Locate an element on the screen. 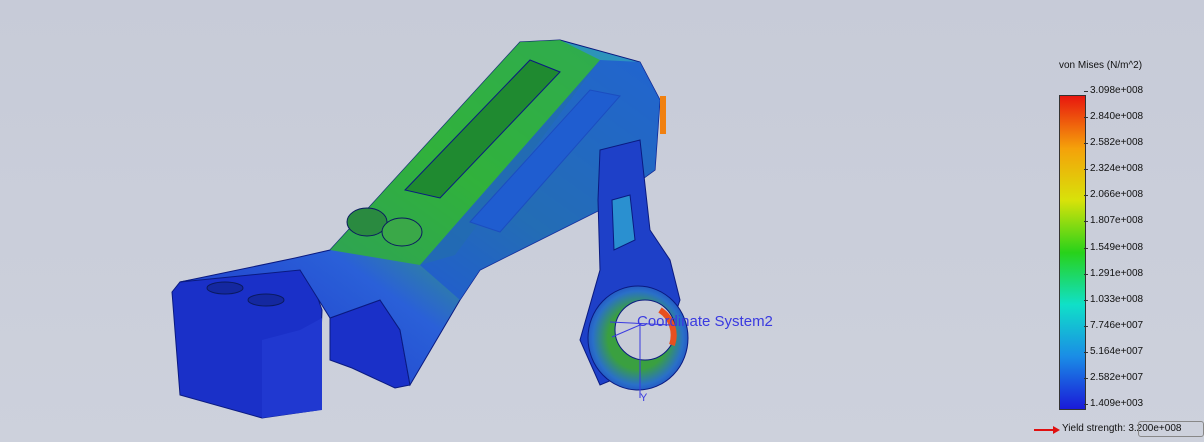  legend-tick-label: 1.033e+008 is located at coordinates (1113, 299).